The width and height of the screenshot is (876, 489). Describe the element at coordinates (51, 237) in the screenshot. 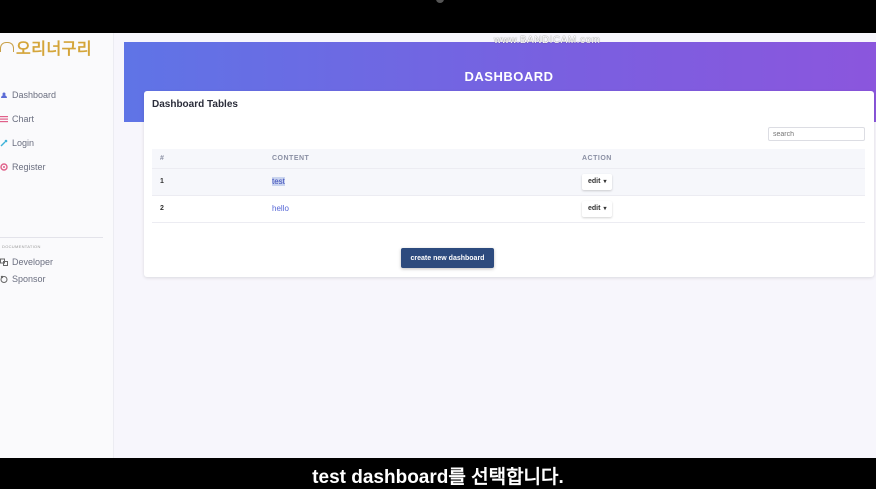

I see `sidebar-divider` at that location.